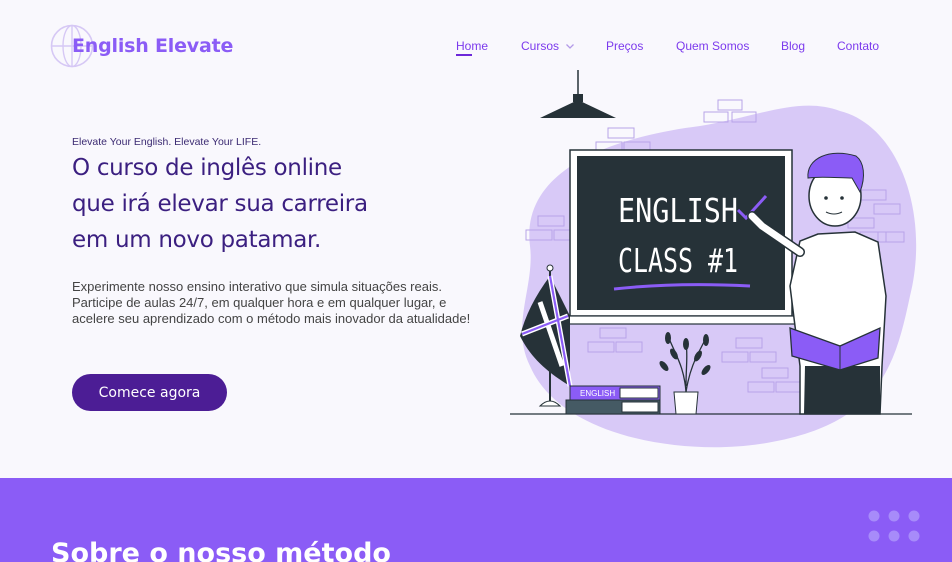 This screenshot has width=952, height=562. Describe the element at coordinates (678, 260) in the screenshot. I see `board-line2: CLASS #1` at that location.